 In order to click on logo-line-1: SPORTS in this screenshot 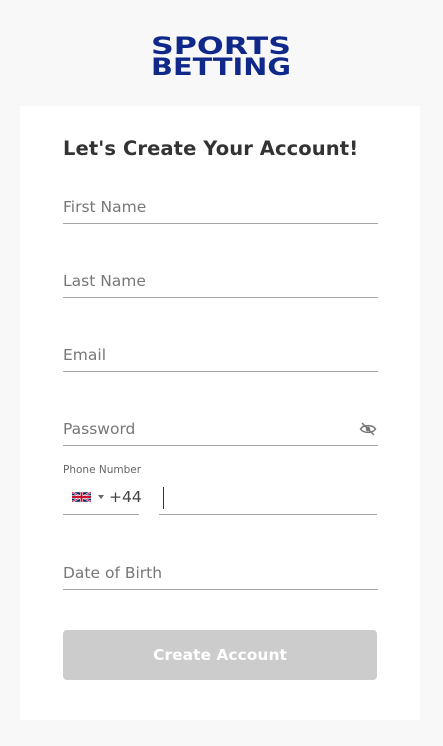, I will do `click(221, 46)`.